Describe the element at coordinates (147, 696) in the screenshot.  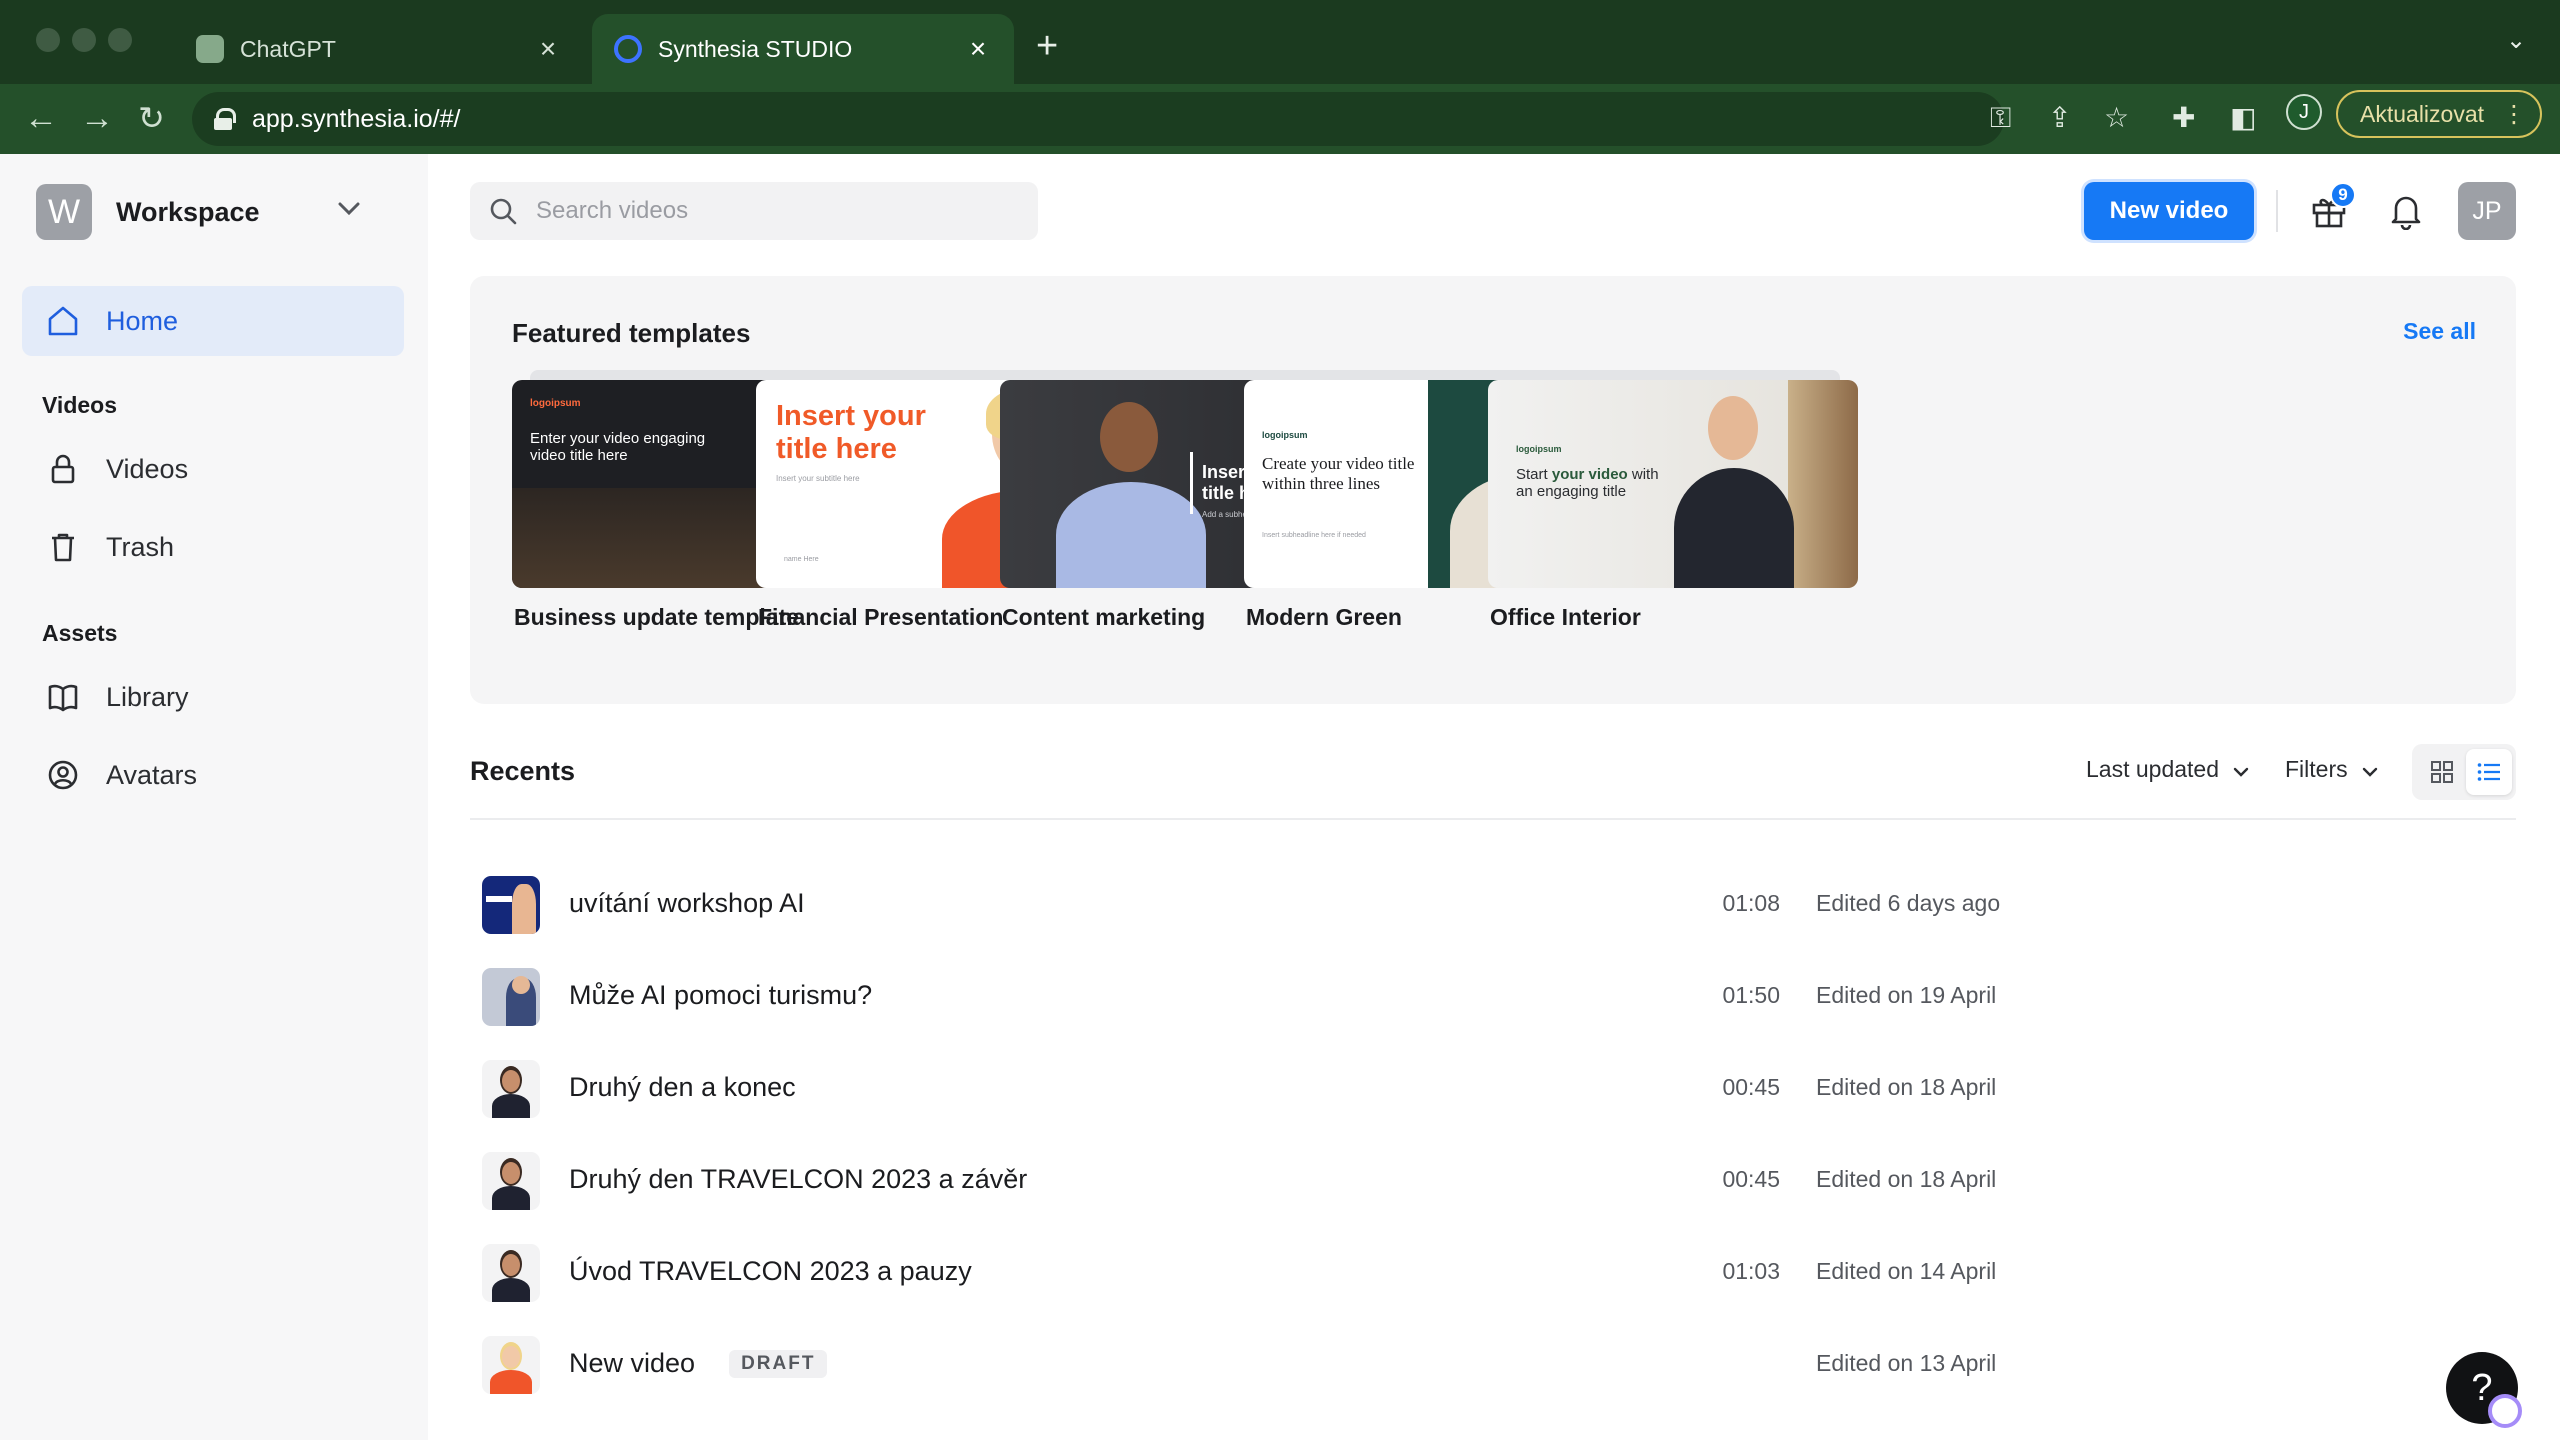
I see `sidebar-item-label: Library` at that location.